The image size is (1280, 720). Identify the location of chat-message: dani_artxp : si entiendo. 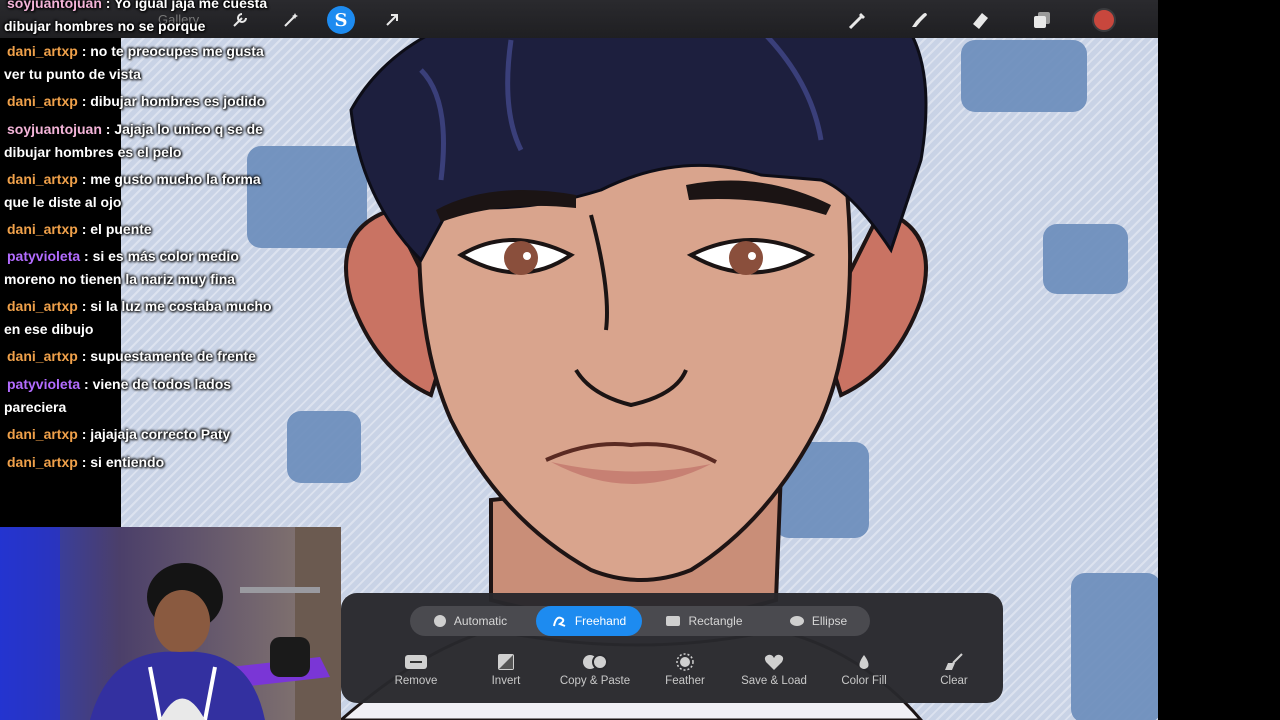
(139, 462).